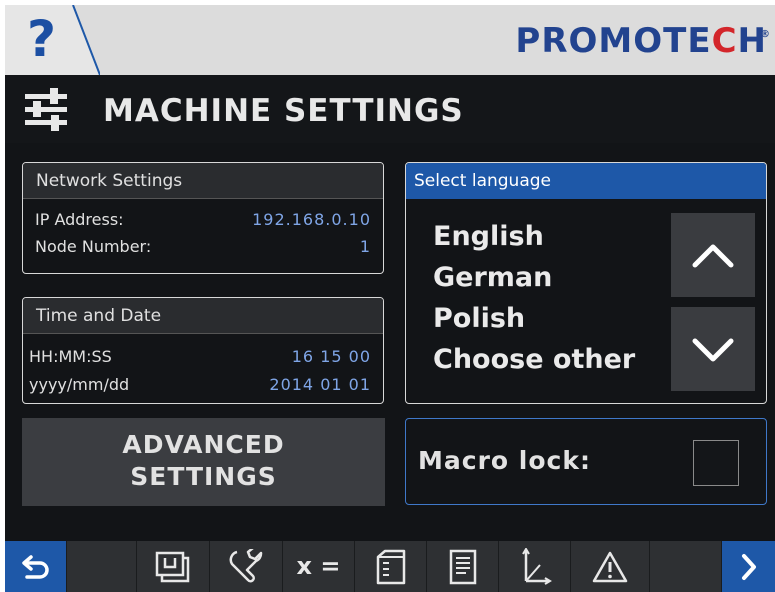 This screenshot has width=775, height=592. I want to click on chevron-down-icon, so click(713, 350).